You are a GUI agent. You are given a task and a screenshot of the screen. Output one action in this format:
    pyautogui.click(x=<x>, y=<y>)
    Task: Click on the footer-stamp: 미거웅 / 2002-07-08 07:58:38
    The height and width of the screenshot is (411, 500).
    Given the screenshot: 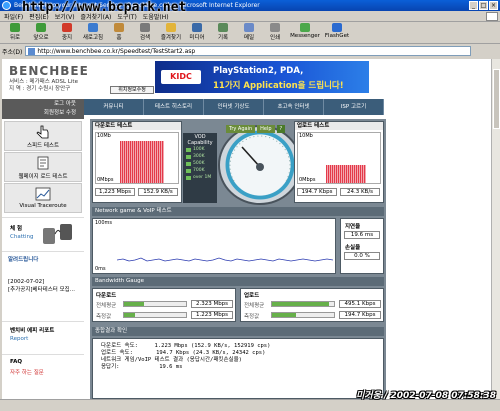 What is the action you would take?
    pyautogui.click(x=426, y=396)
    